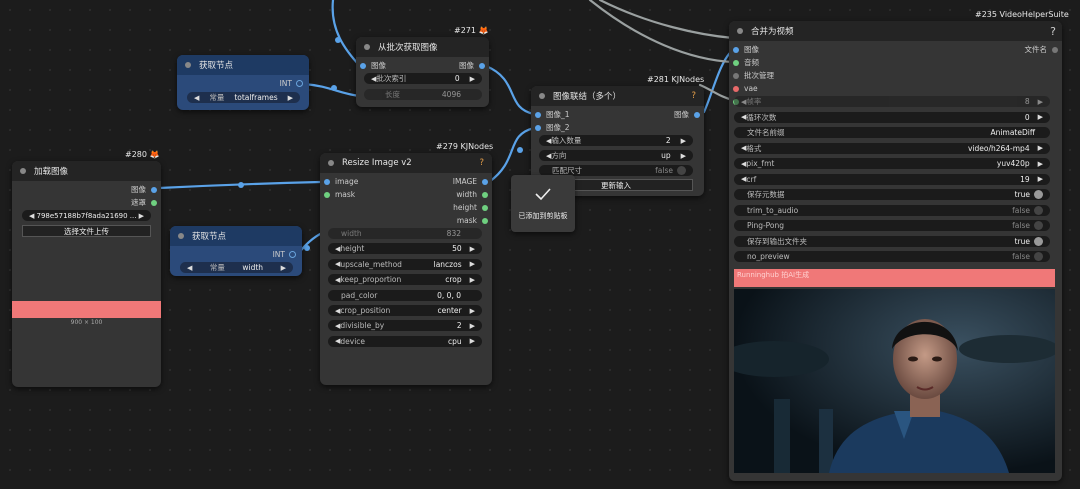 The height and width of the screenshot is (489, 1080). What do you see at coordinates (406, 163) in the screenshot?
I see `node-header: Resize Image v2?` at bounding box center [406, 163].